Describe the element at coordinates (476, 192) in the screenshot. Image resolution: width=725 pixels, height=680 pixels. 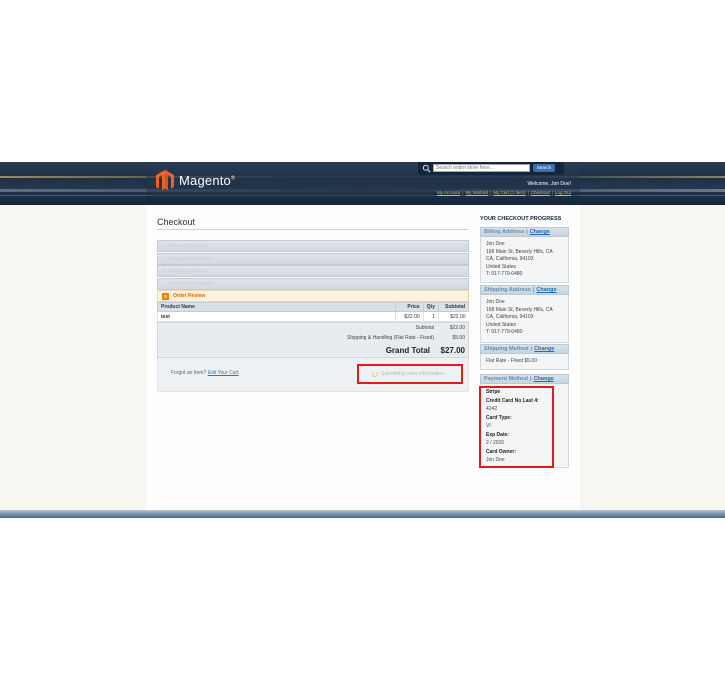
I see `my-wishlist-link: My Wishlist` at that location.